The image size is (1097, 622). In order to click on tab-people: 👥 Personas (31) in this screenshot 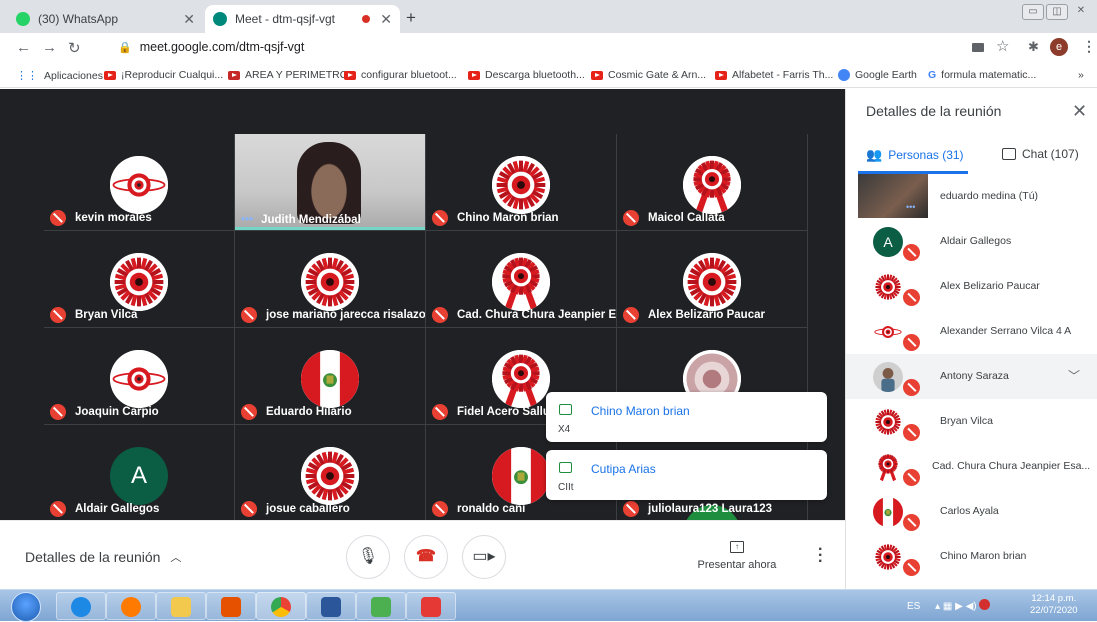, I will do `click(915, 155)`.